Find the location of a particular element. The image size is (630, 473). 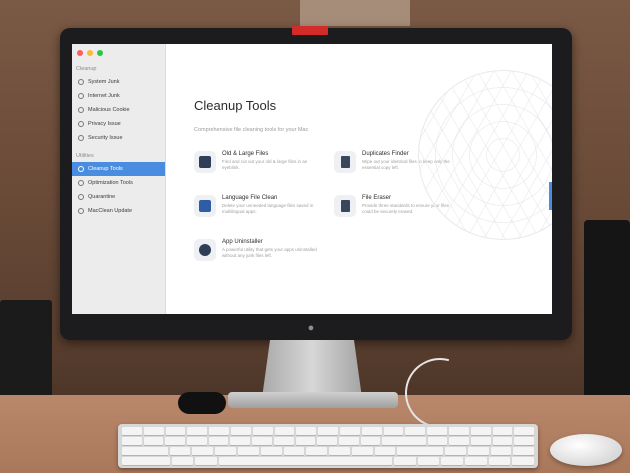

sidebar-item-label: Privacy Issue is located at coordinates (104, 124).